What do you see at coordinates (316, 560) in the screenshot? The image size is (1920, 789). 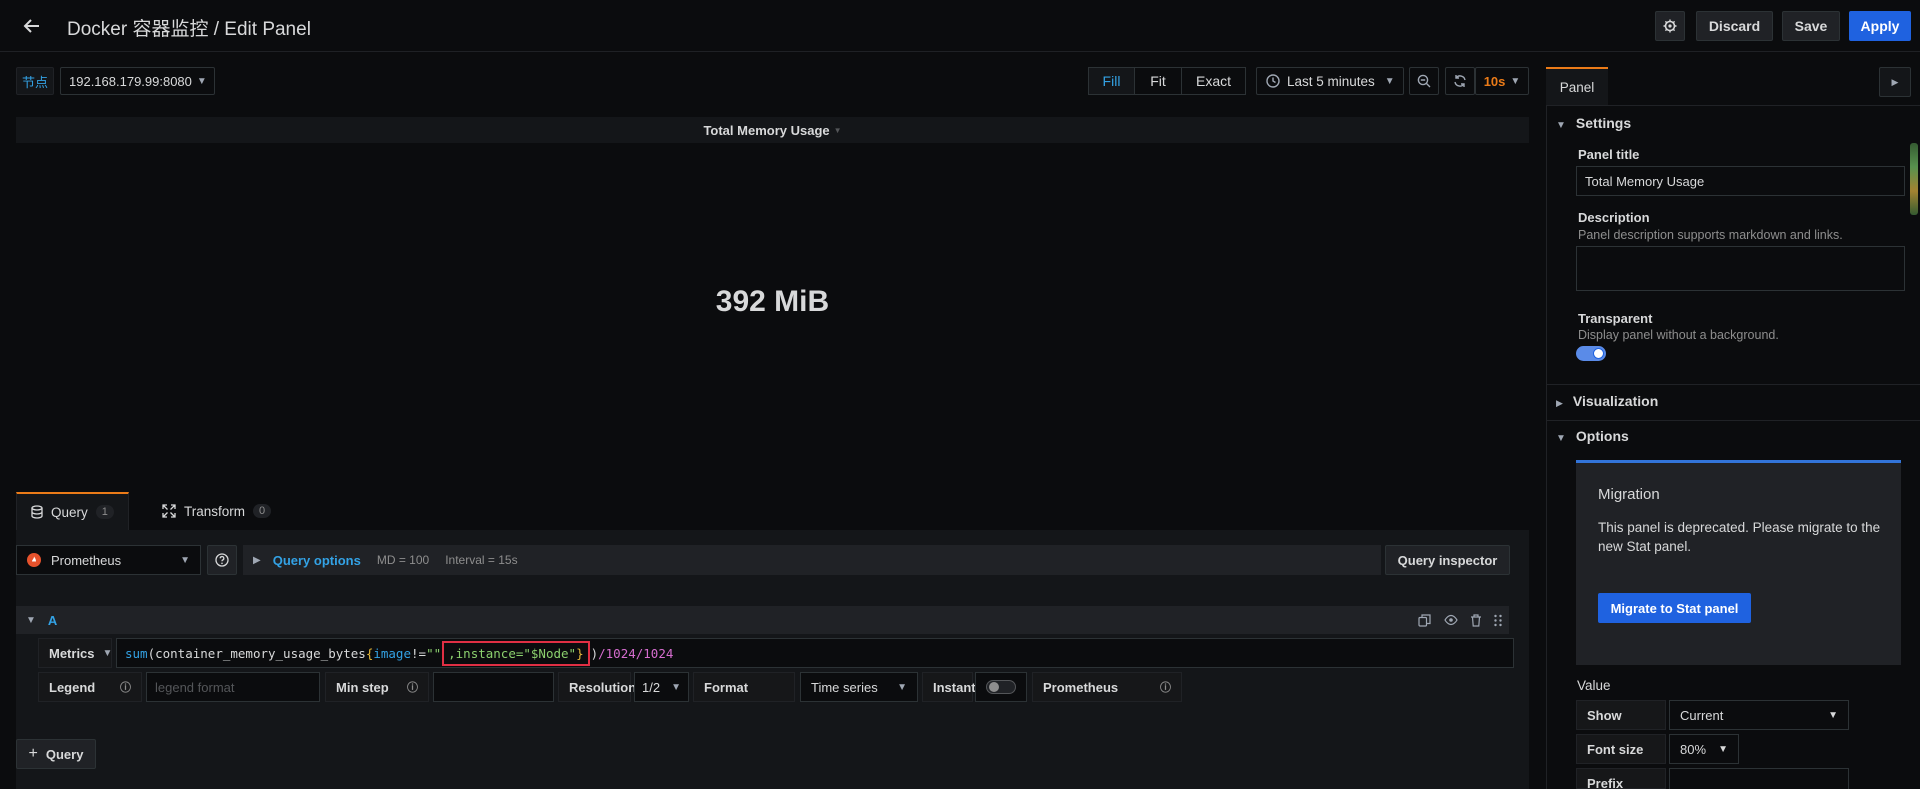 I see `query-options-label: Query options` at bounding box center [316, 560].